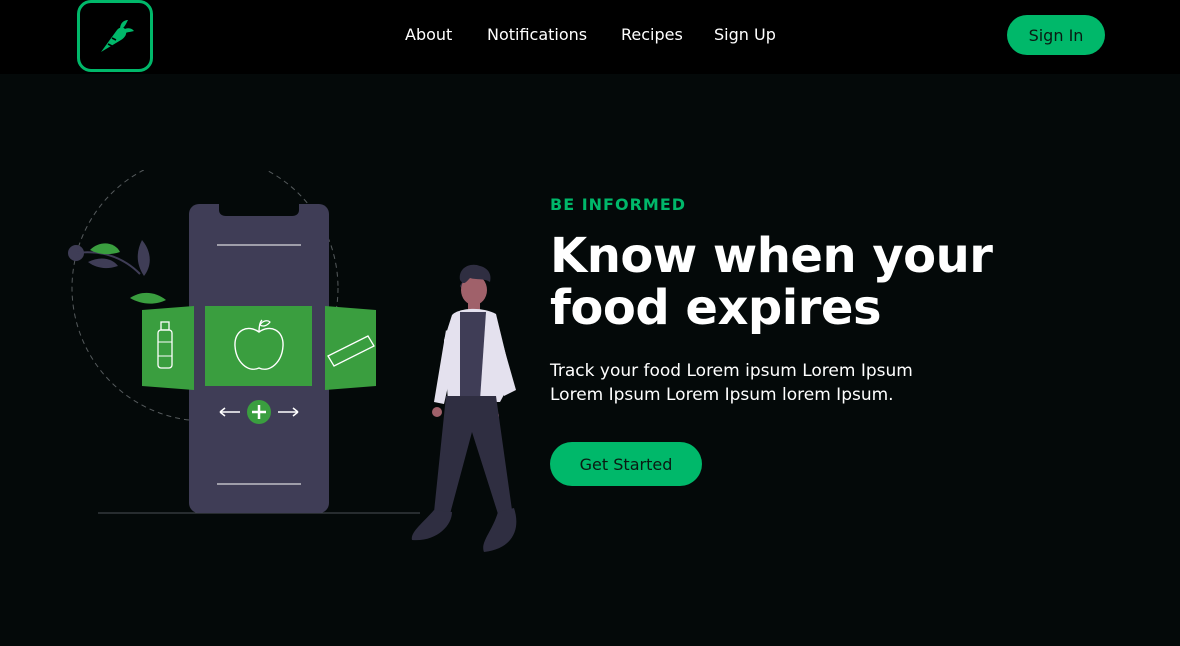 The height and width of the screenshot is (646, 1180). Describe the element at coordinates (626, 464) in the screenshot. I see `get-started-button: Get Started` at that location.